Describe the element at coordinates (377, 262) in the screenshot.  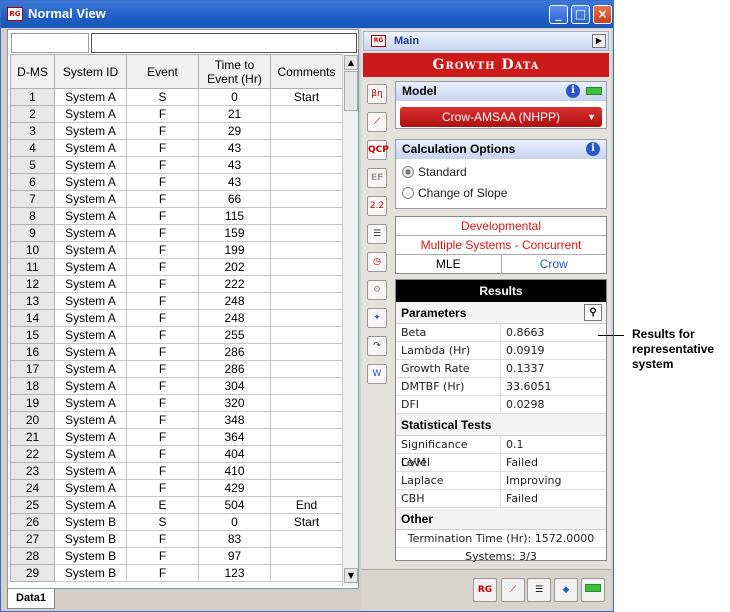
I see `gauge-icon: ◷` at that location.